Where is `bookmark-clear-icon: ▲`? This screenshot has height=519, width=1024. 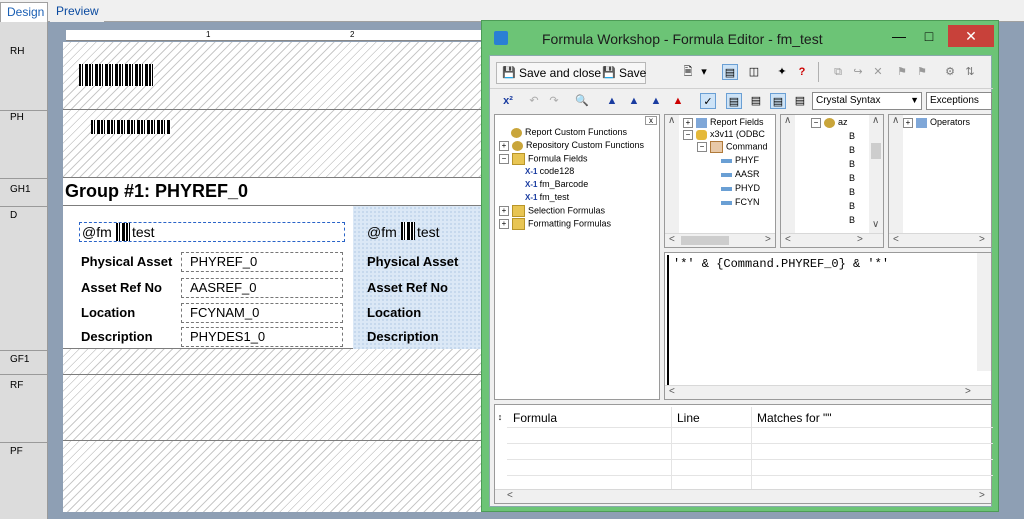 bookmark-clear-icon: ▲ is located at coordinates (678, 101).